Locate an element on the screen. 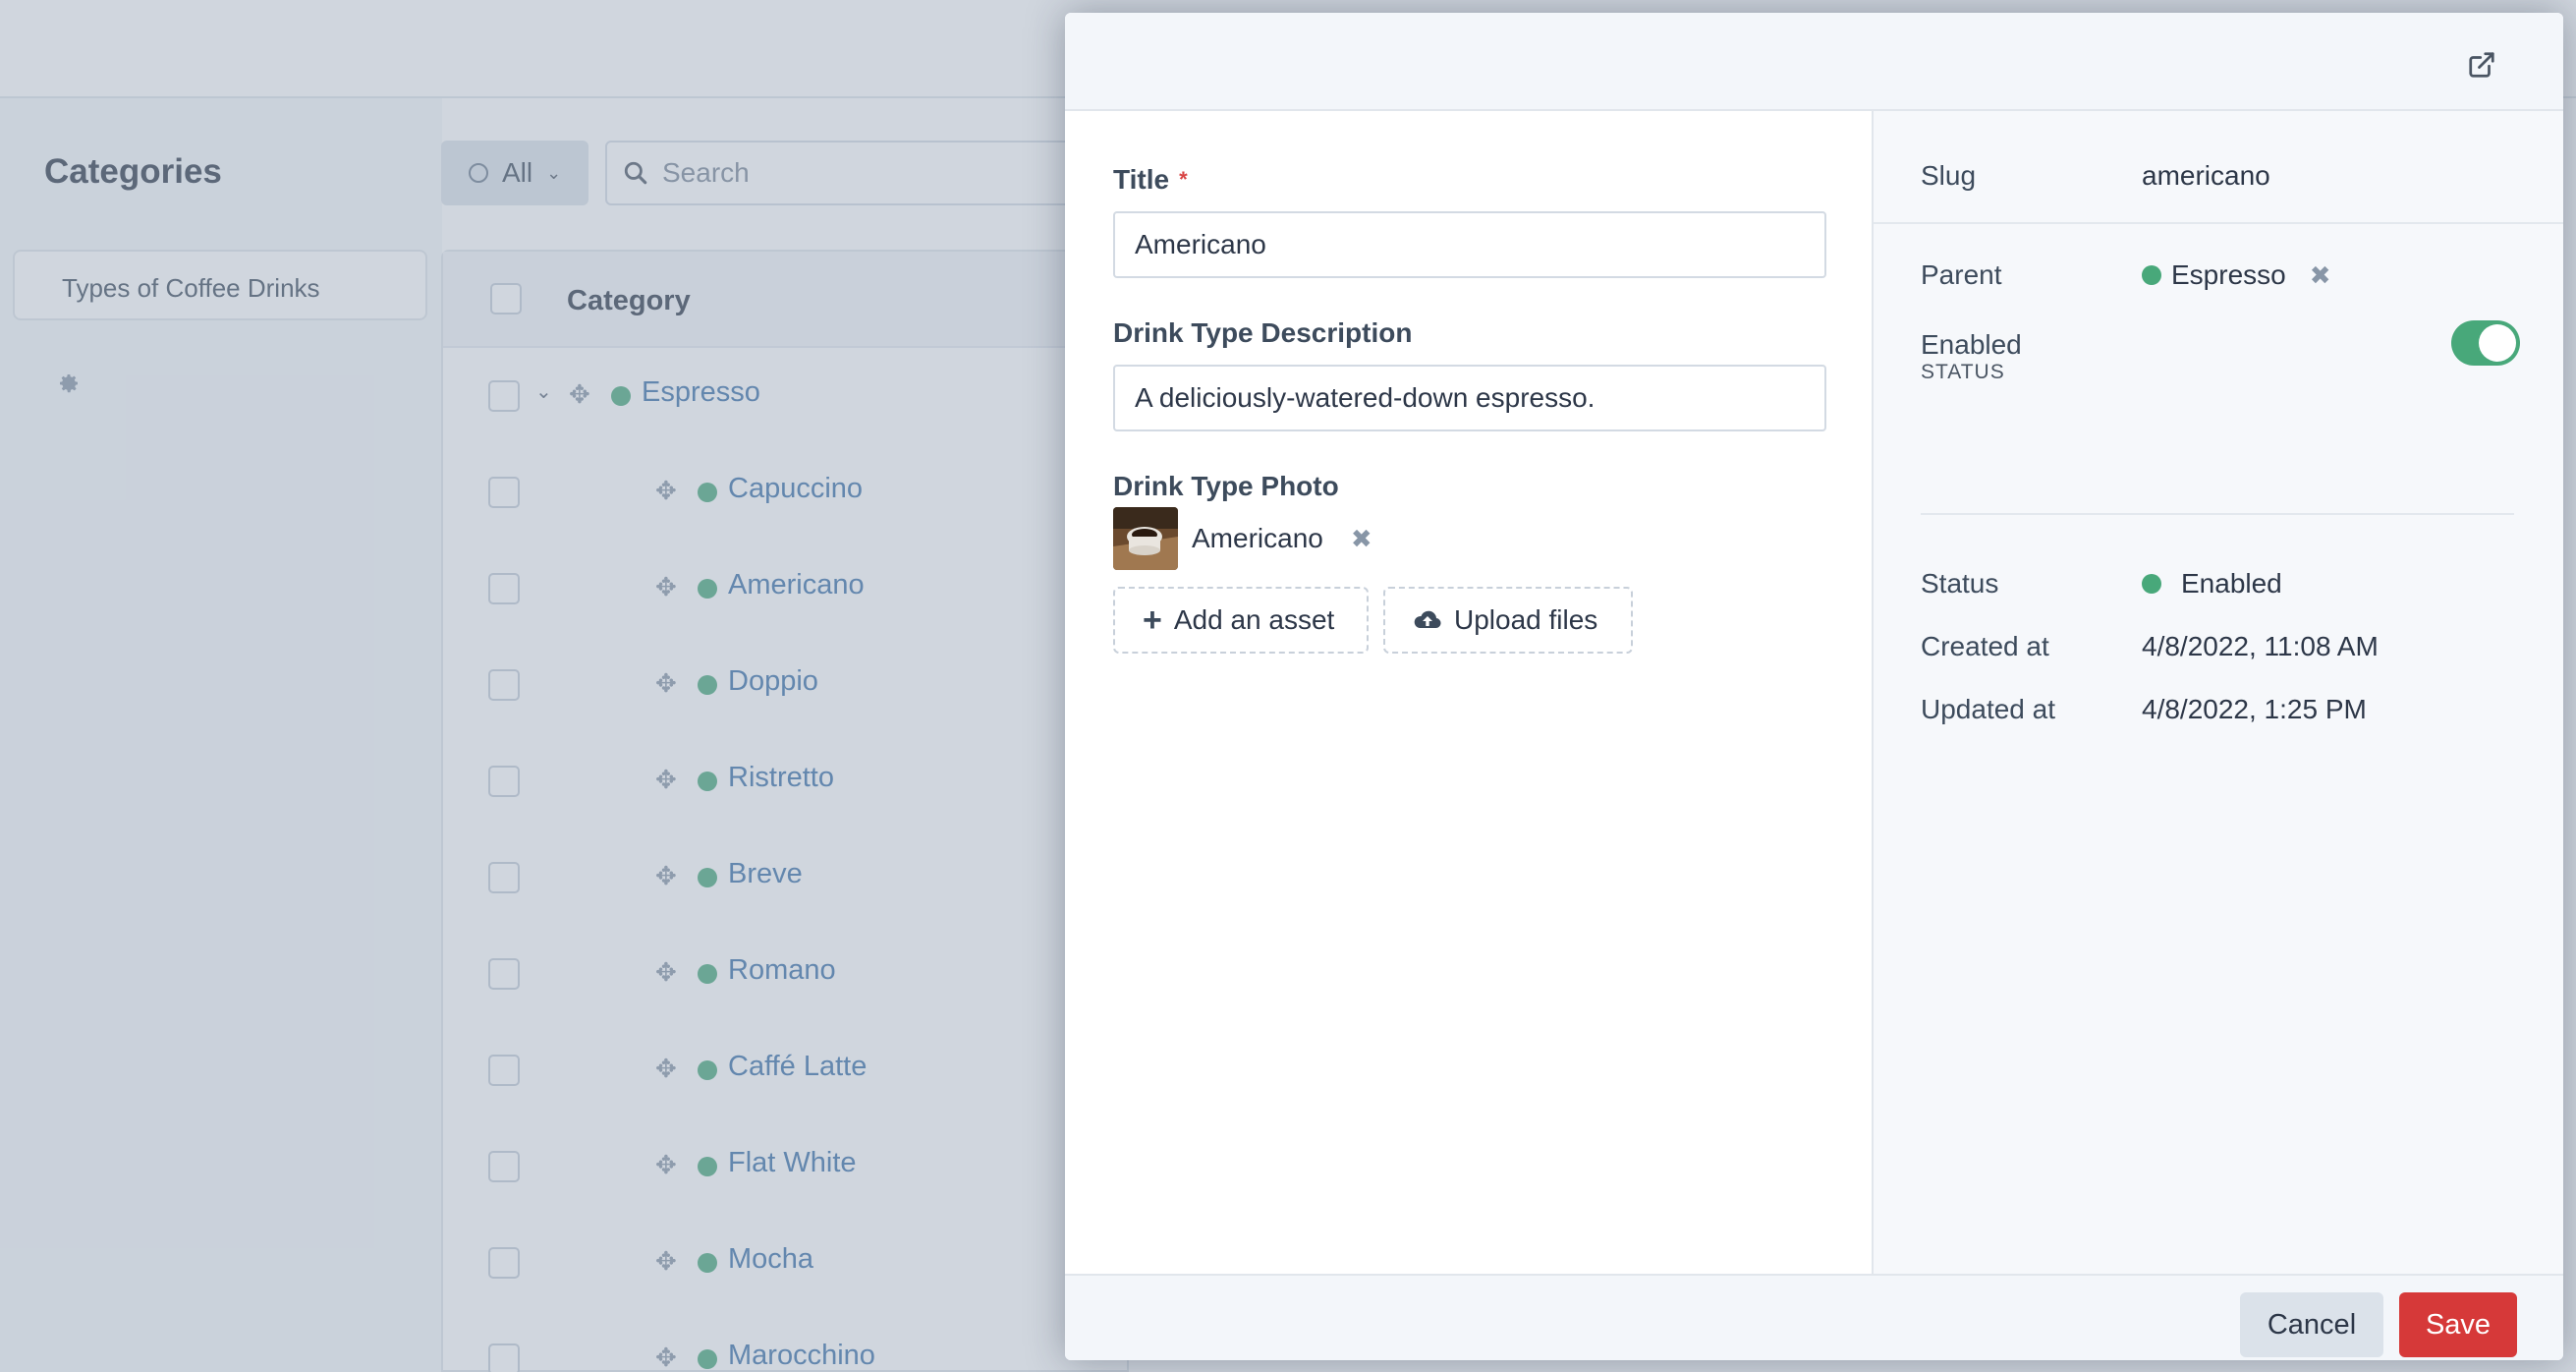  upload-files-button: Upload files is located at coordinates (1508, 620).